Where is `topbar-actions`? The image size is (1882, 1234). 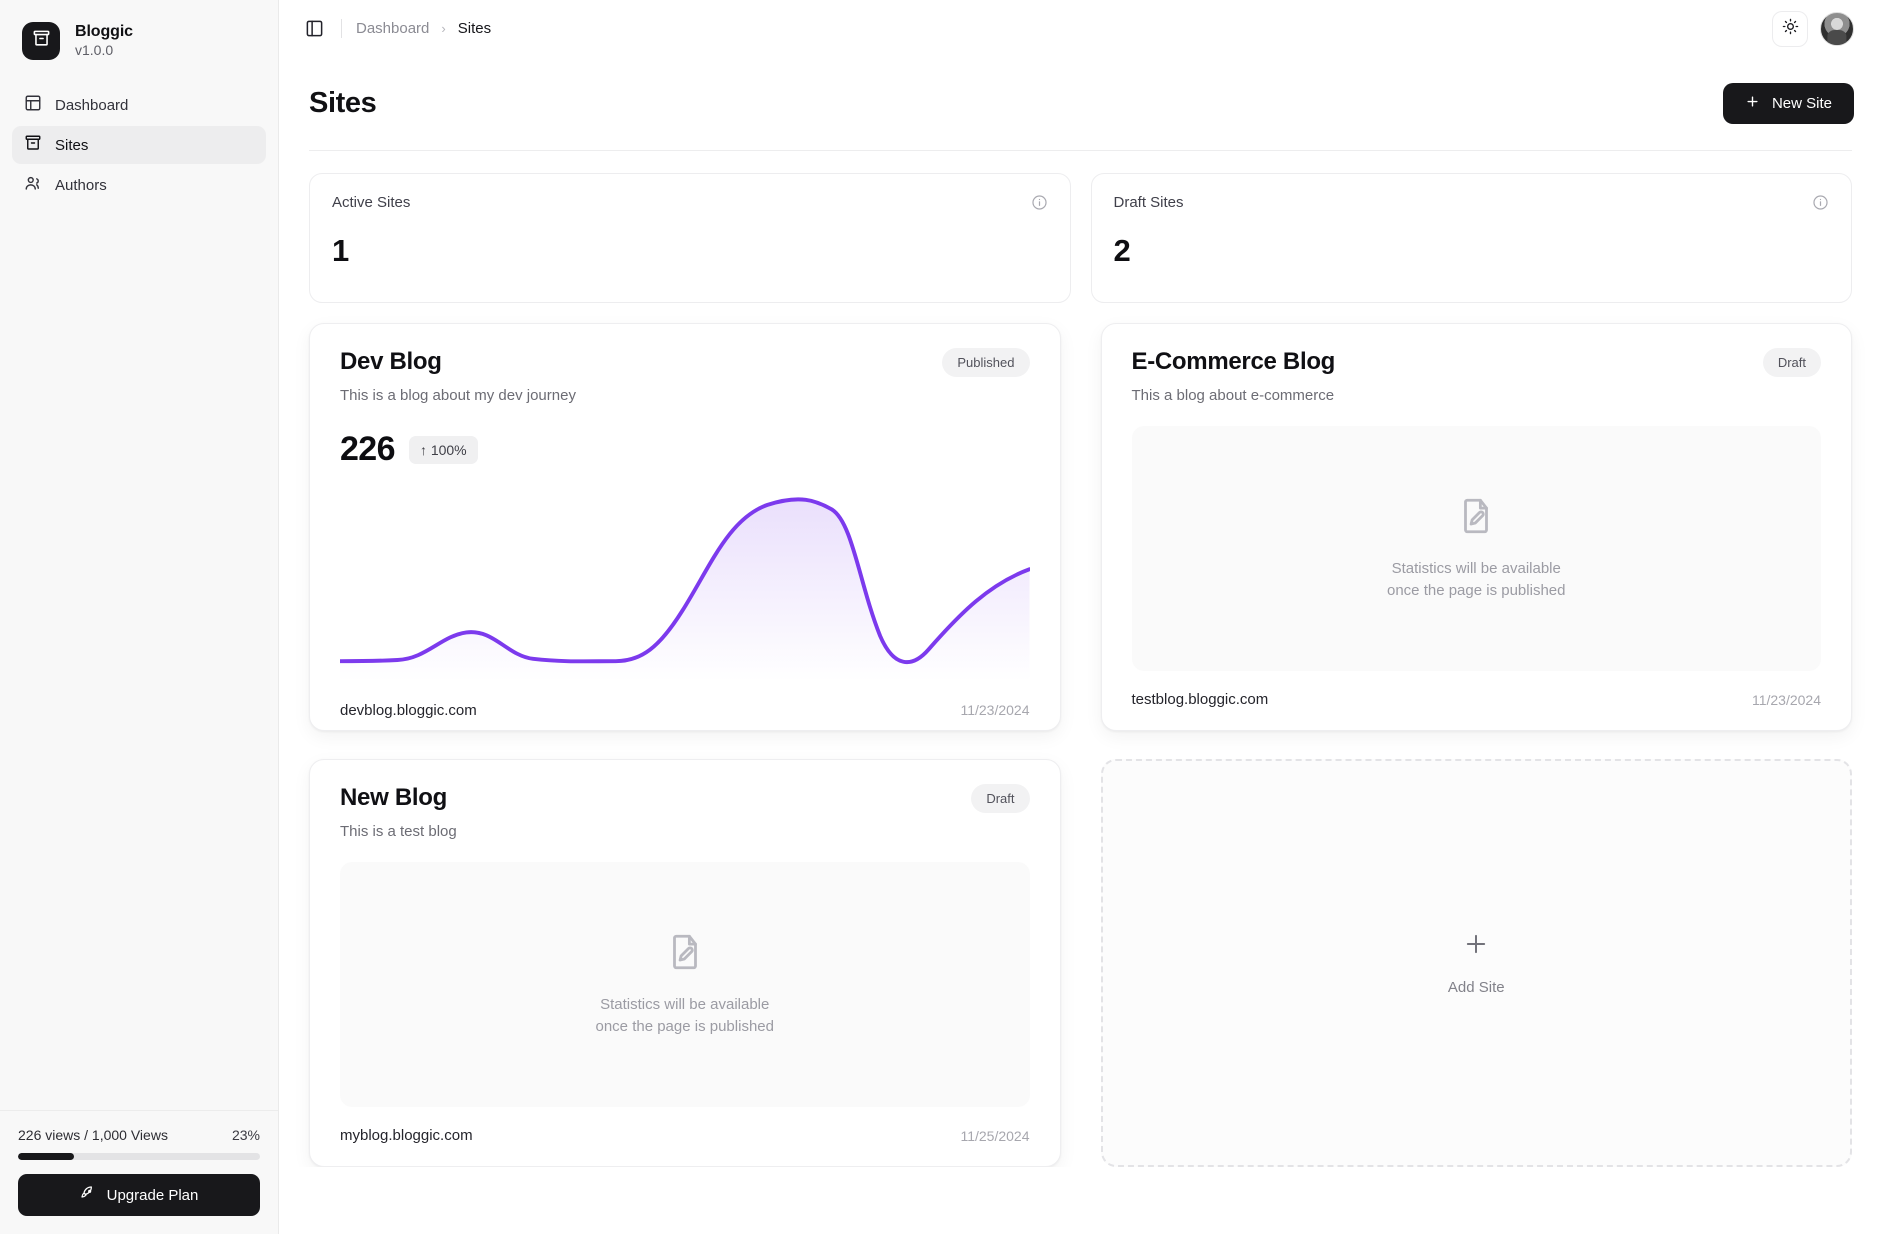 topbar-actions is located at coordinates (1813, 28).